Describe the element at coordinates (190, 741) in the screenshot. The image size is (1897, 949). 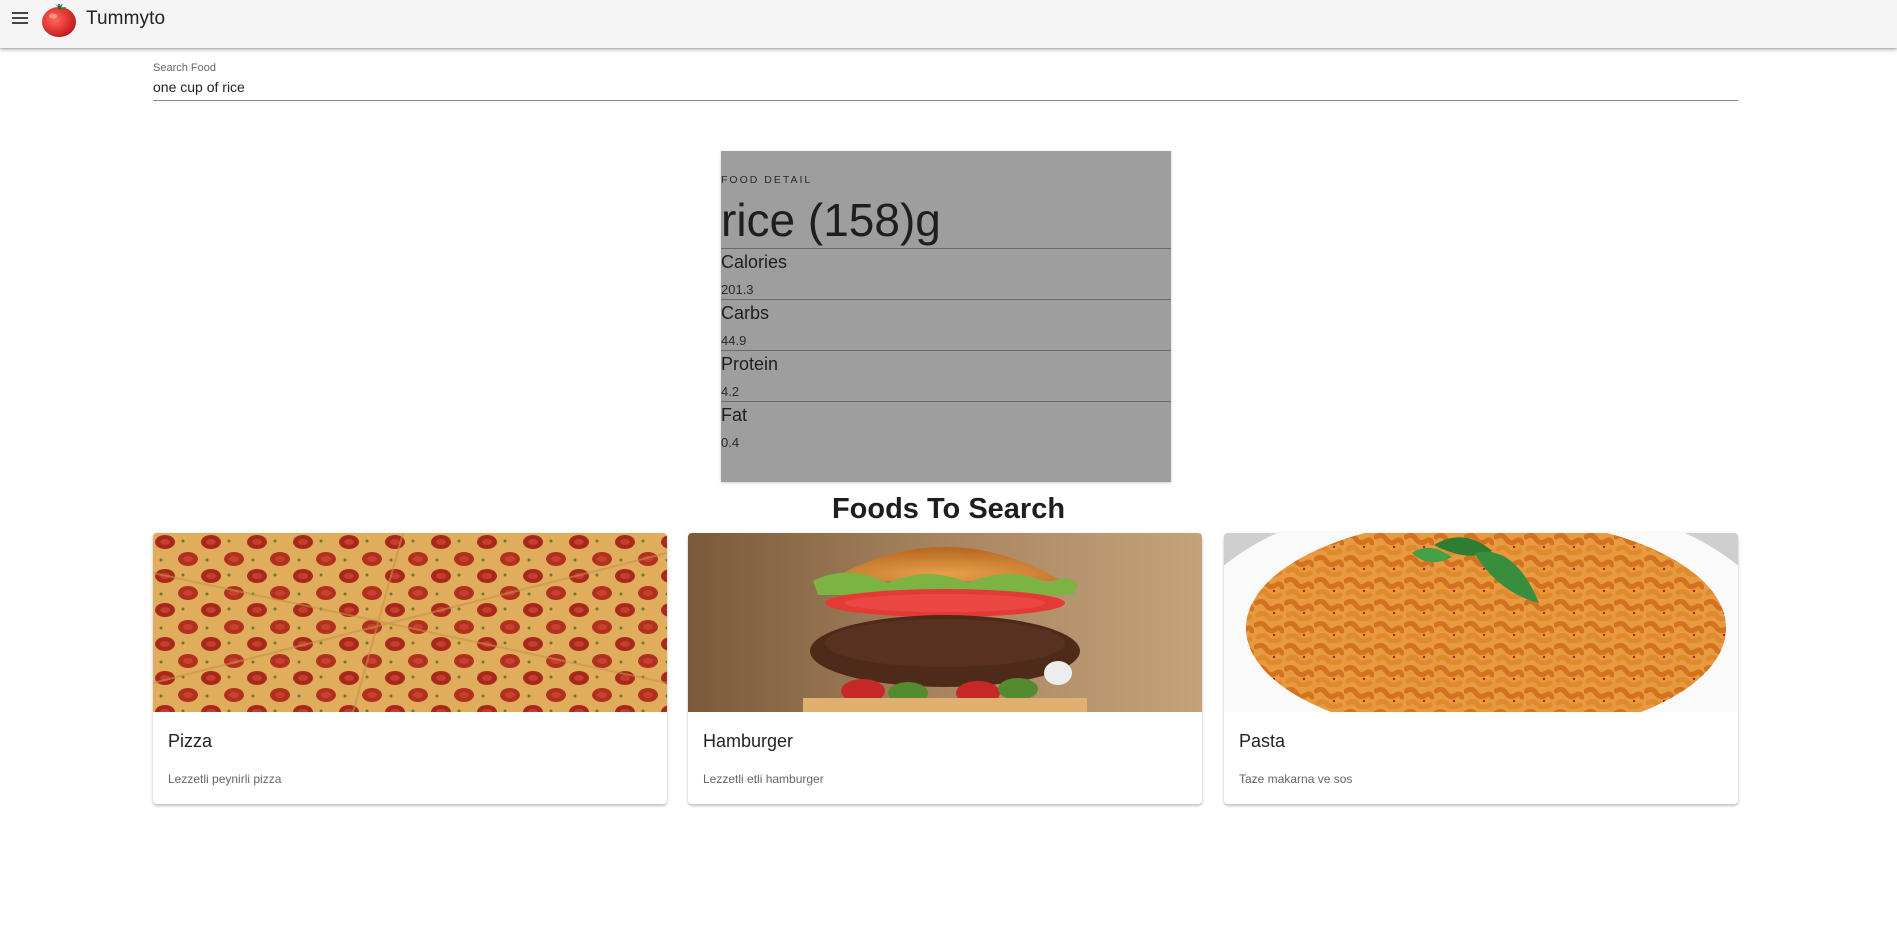
I see `card-title: Pizza` at that location.